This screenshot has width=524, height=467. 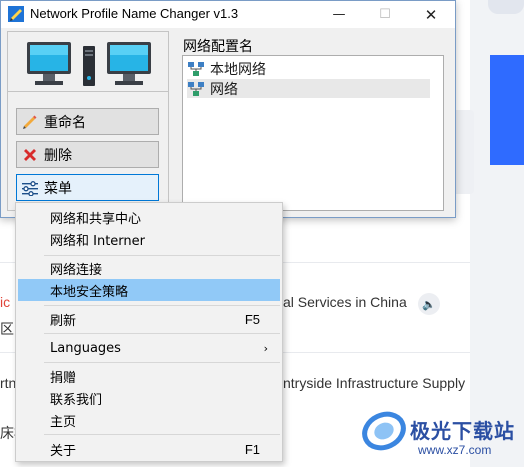 I want to click on menu-item-contact: 联系我们, so click(x=149, y=398).